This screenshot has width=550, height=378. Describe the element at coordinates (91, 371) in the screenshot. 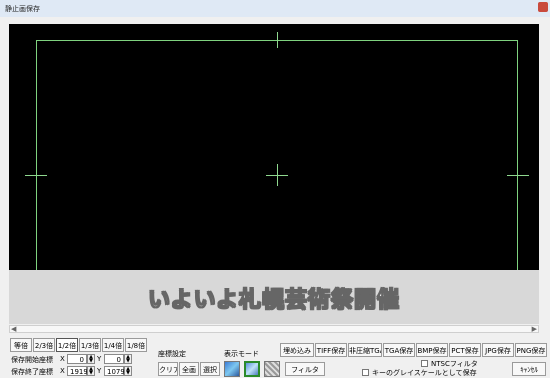

I see `end-x-stepper: ▲ ▼` at that location.